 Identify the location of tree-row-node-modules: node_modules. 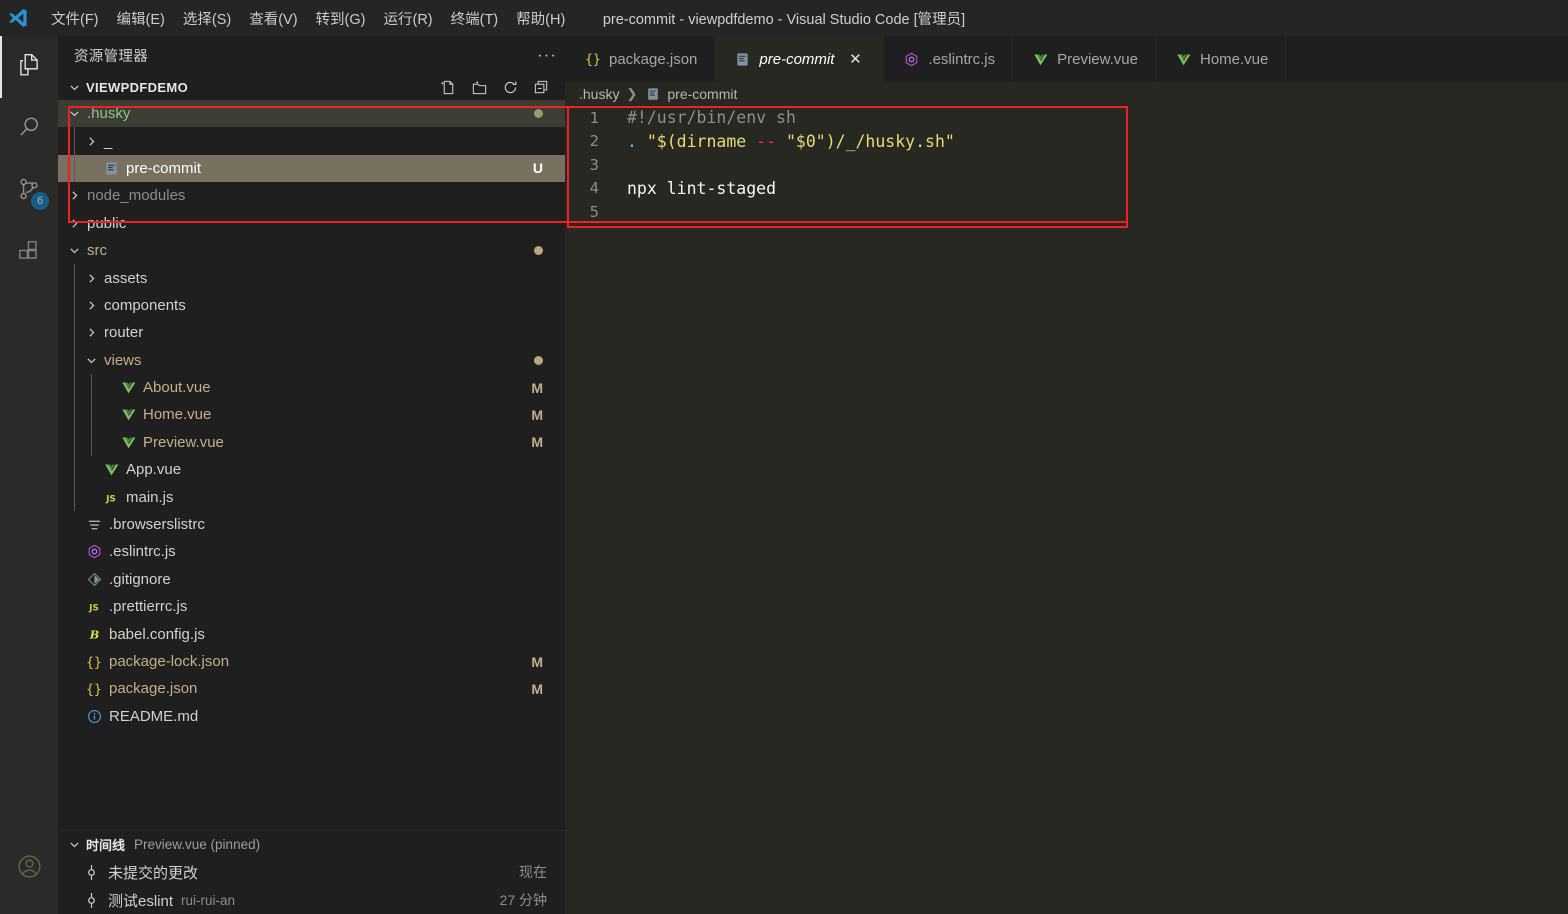
(311, 195).